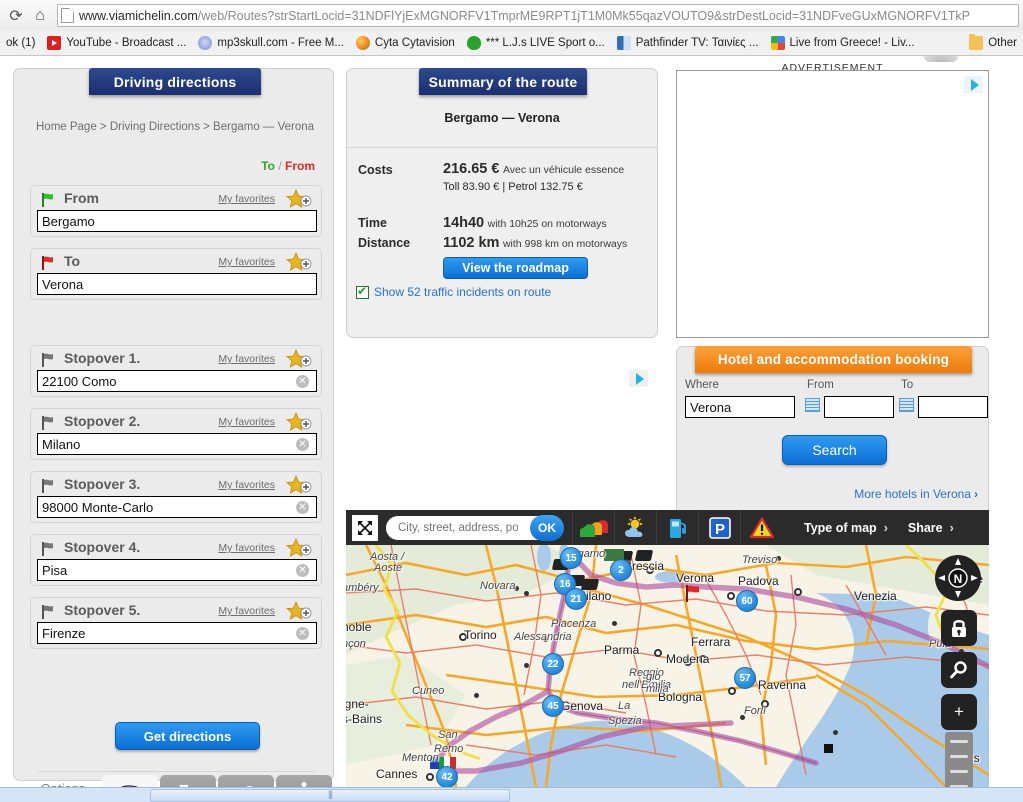  What do you see at coordinates (623, 43) in the screenshot?
I see `pathfinder-icon` at bounding box center [623, 43].